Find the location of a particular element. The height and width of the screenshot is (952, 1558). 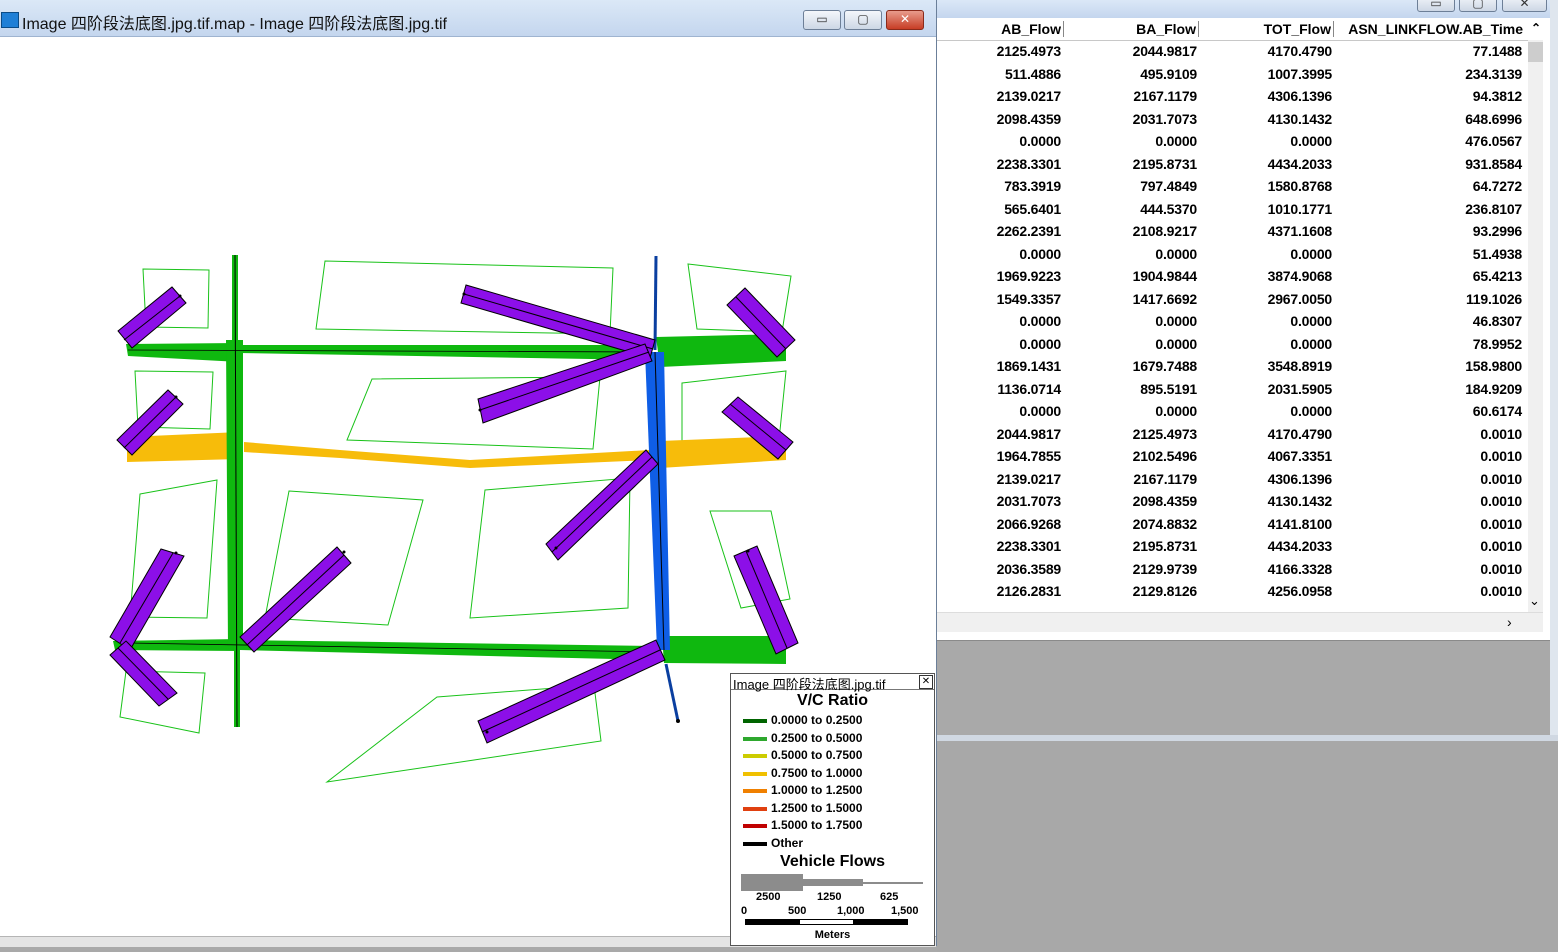

table-row: 1136.0714 895.5191 2031.5905 184.9209 is located at coordinates (1240, 390).